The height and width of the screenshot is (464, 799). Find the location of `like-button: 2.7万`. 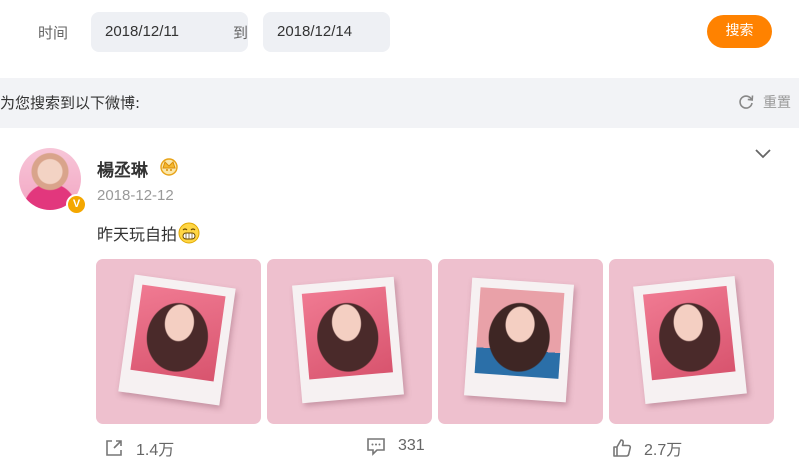

like-button: 2.7万 is located at coordinates (647, 448).